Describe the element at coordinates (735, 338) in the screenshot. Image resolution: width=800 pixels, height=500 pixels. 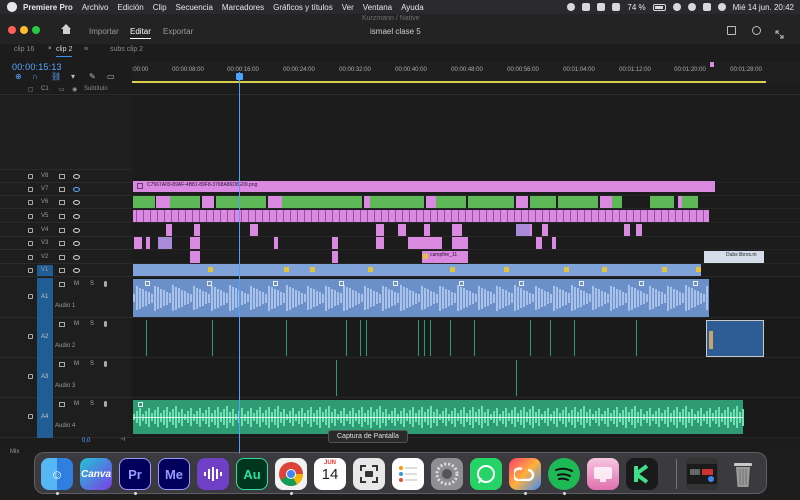
I see `clip-thumbnail` at that location.